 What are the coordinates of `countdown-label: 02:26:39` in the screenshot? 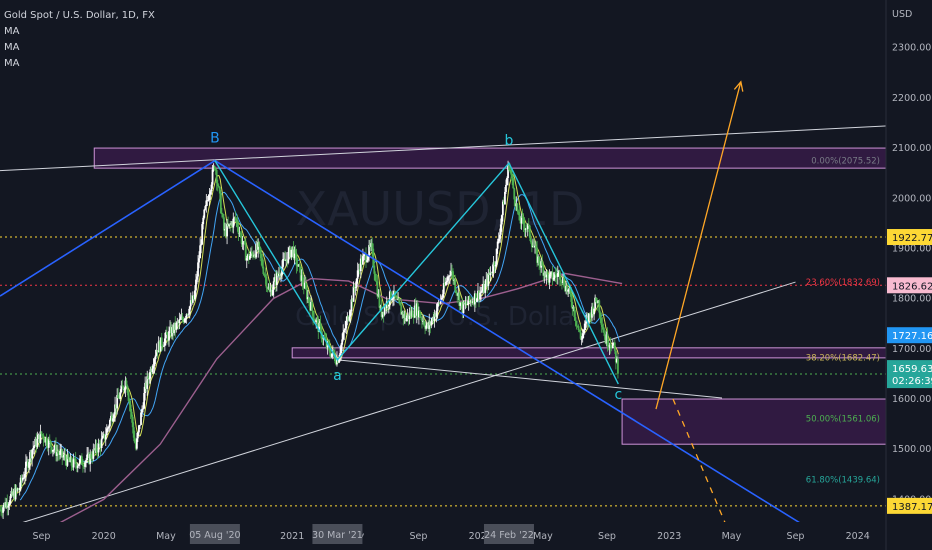 It's located at (912, 381).